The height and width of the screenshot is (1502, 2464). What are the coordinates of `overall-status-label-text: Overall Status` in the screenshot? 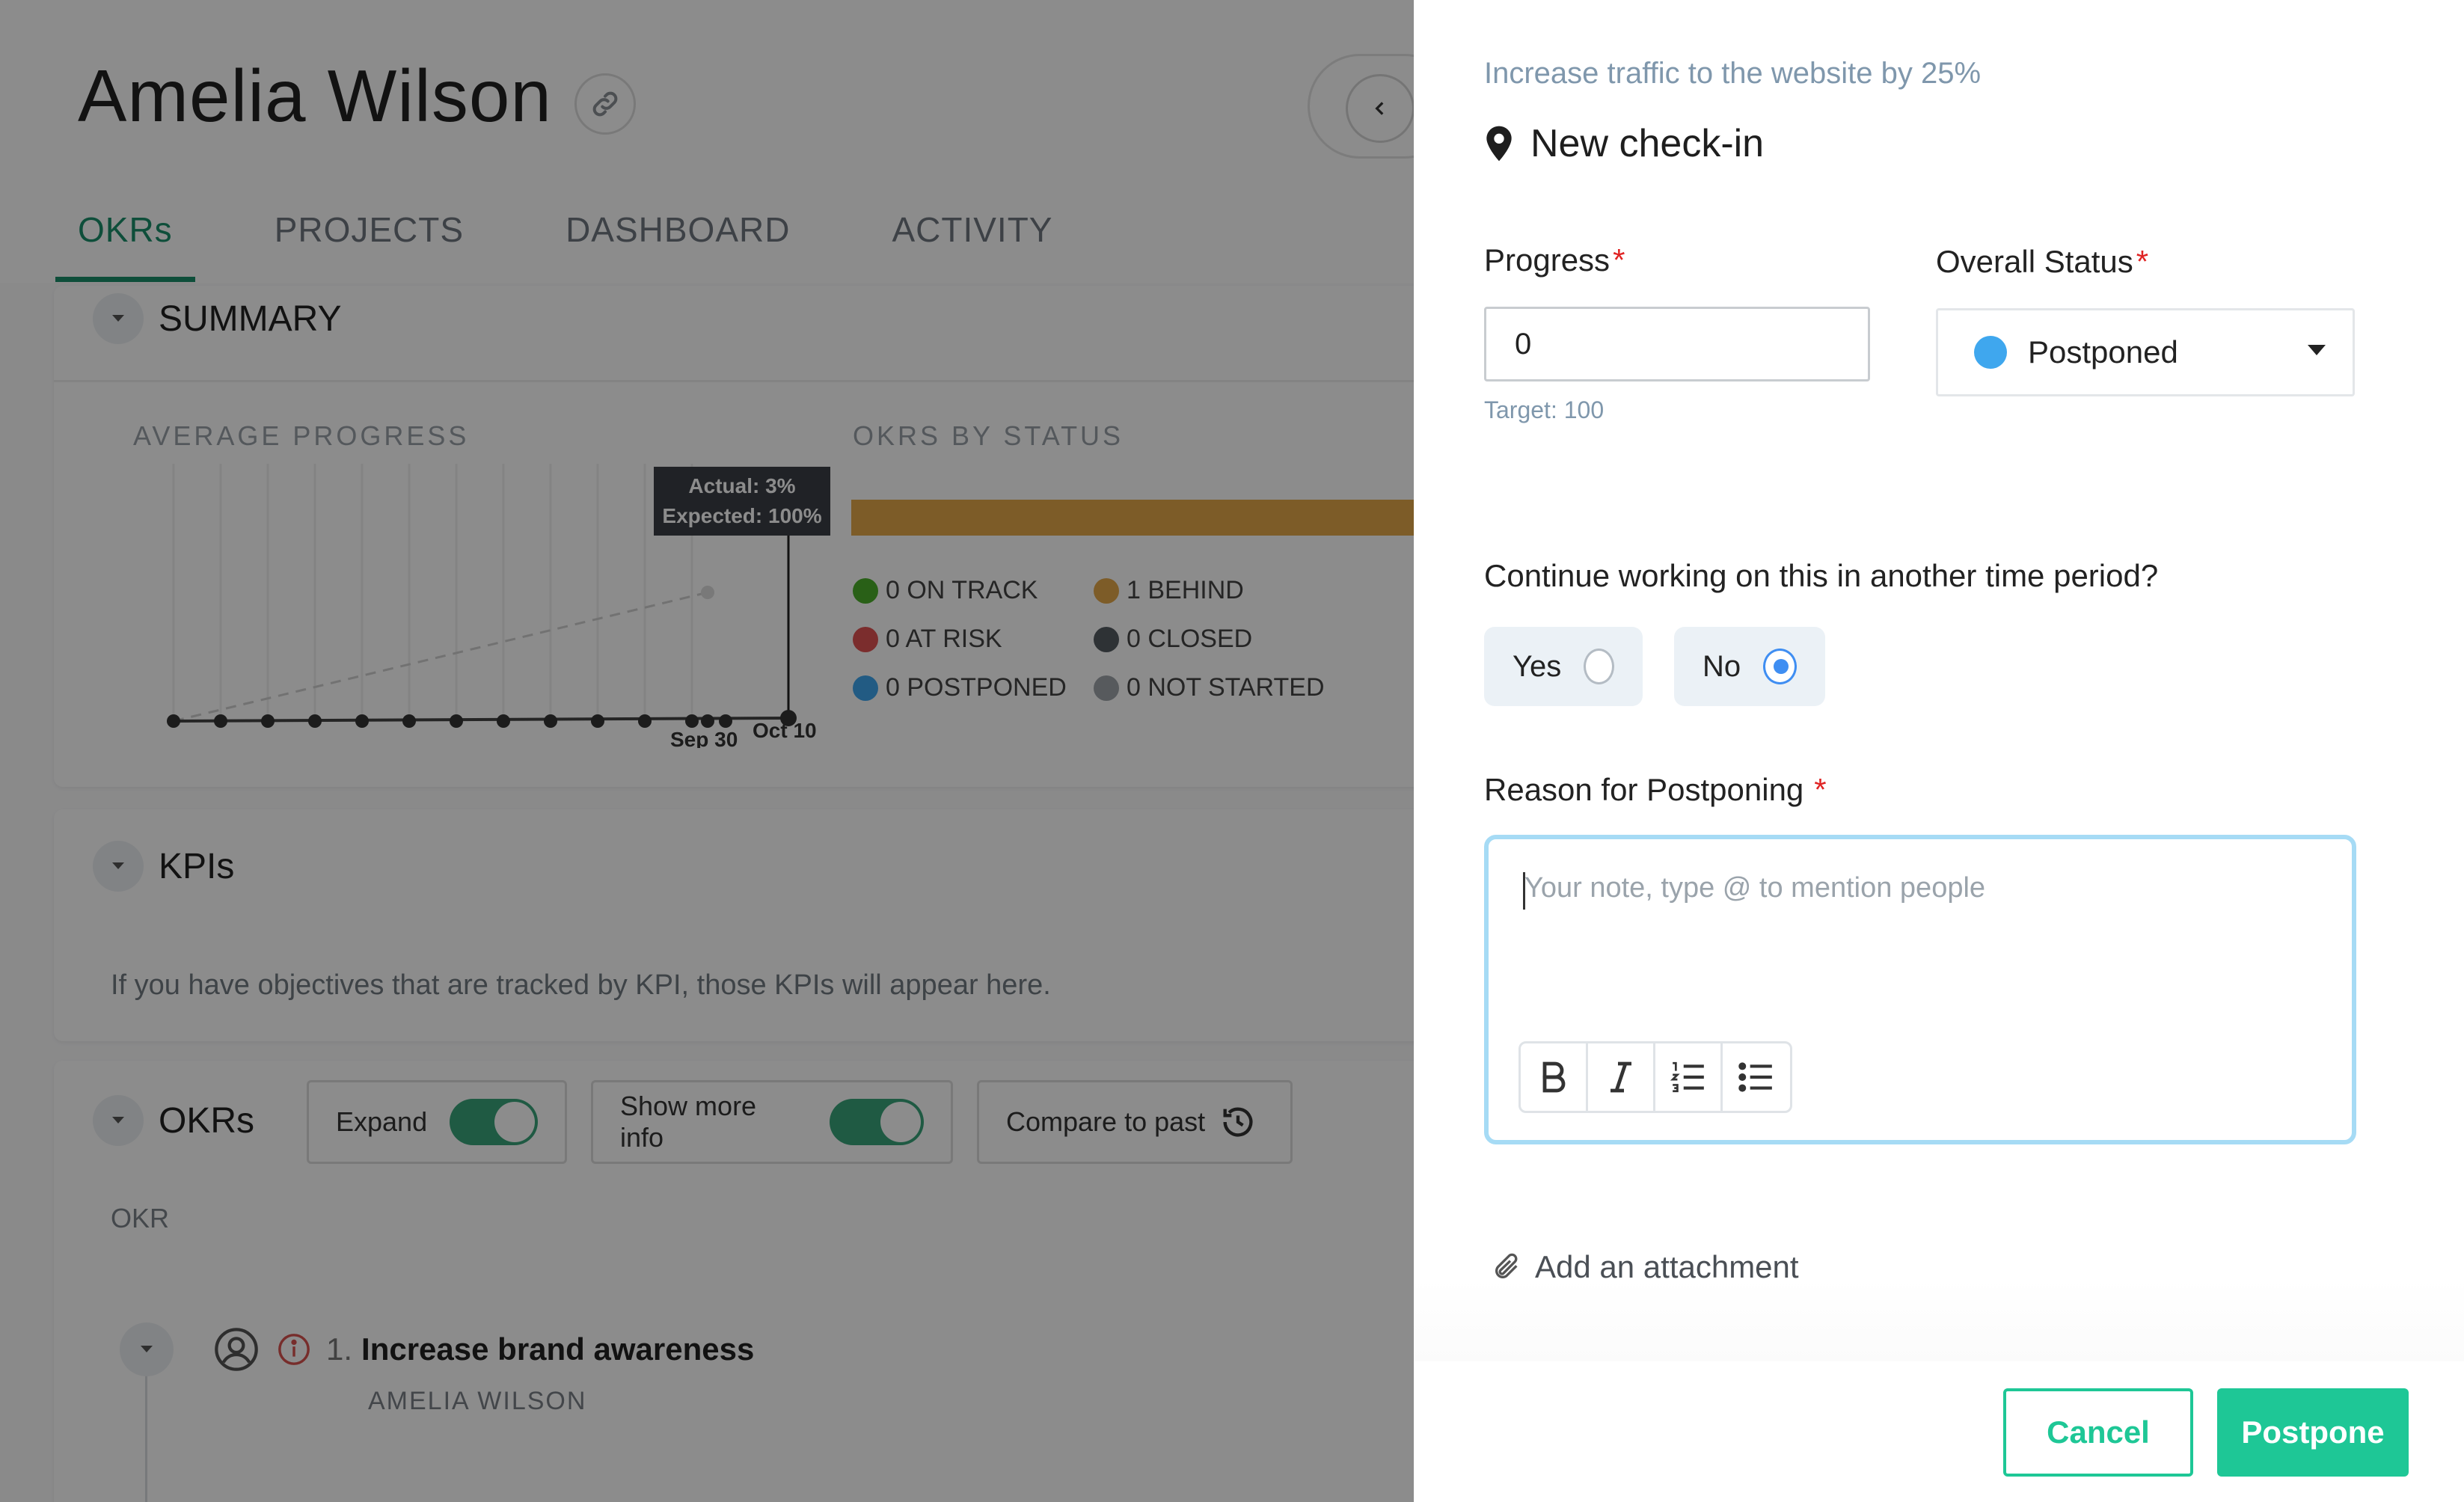 It's located at (2034, 261).